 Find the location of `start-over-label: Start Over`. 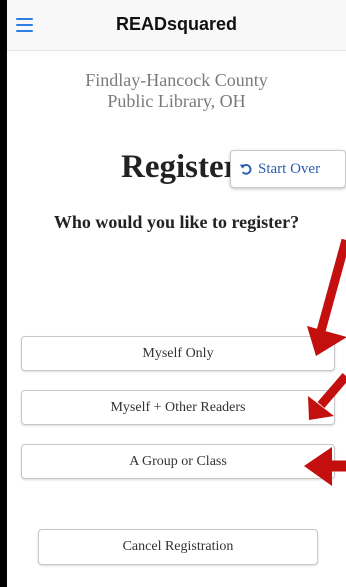

start-over-label: Start Over is located at coordinates (289, 168).